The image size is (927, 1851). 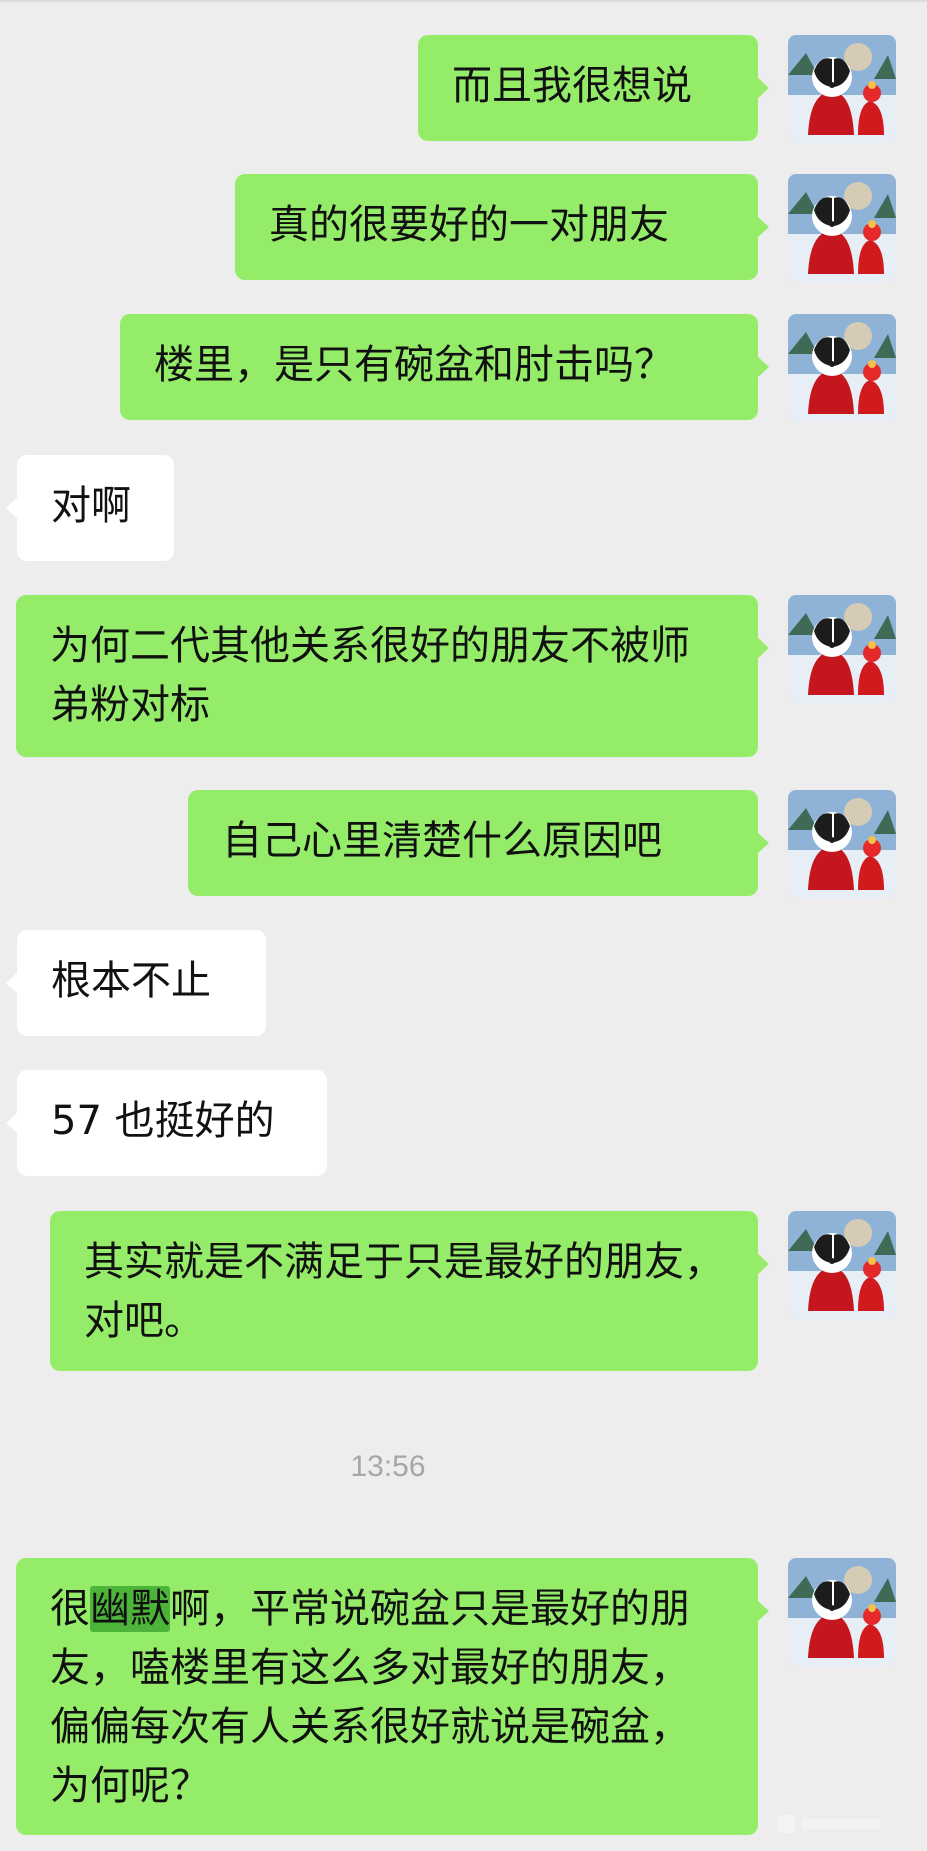 I want to click on message-text-before: 很, so click(x=70, y=1609).